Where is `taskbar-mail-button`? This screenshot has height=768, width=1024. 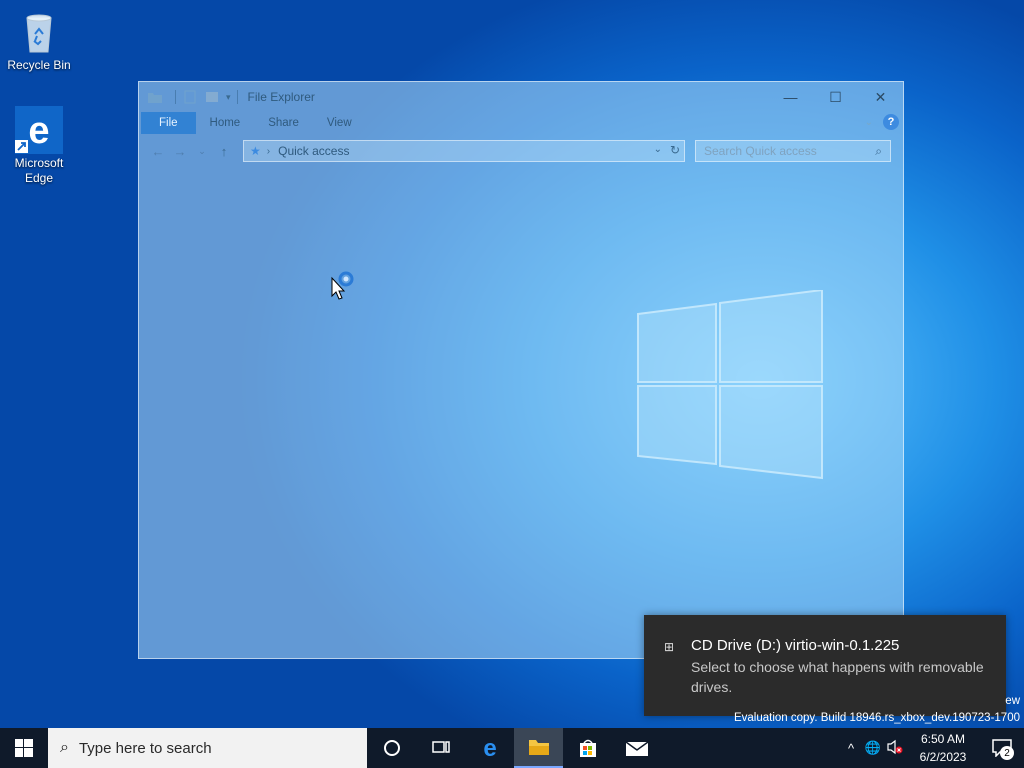
taskbar-mail-button is located at coordinates (636, 748).